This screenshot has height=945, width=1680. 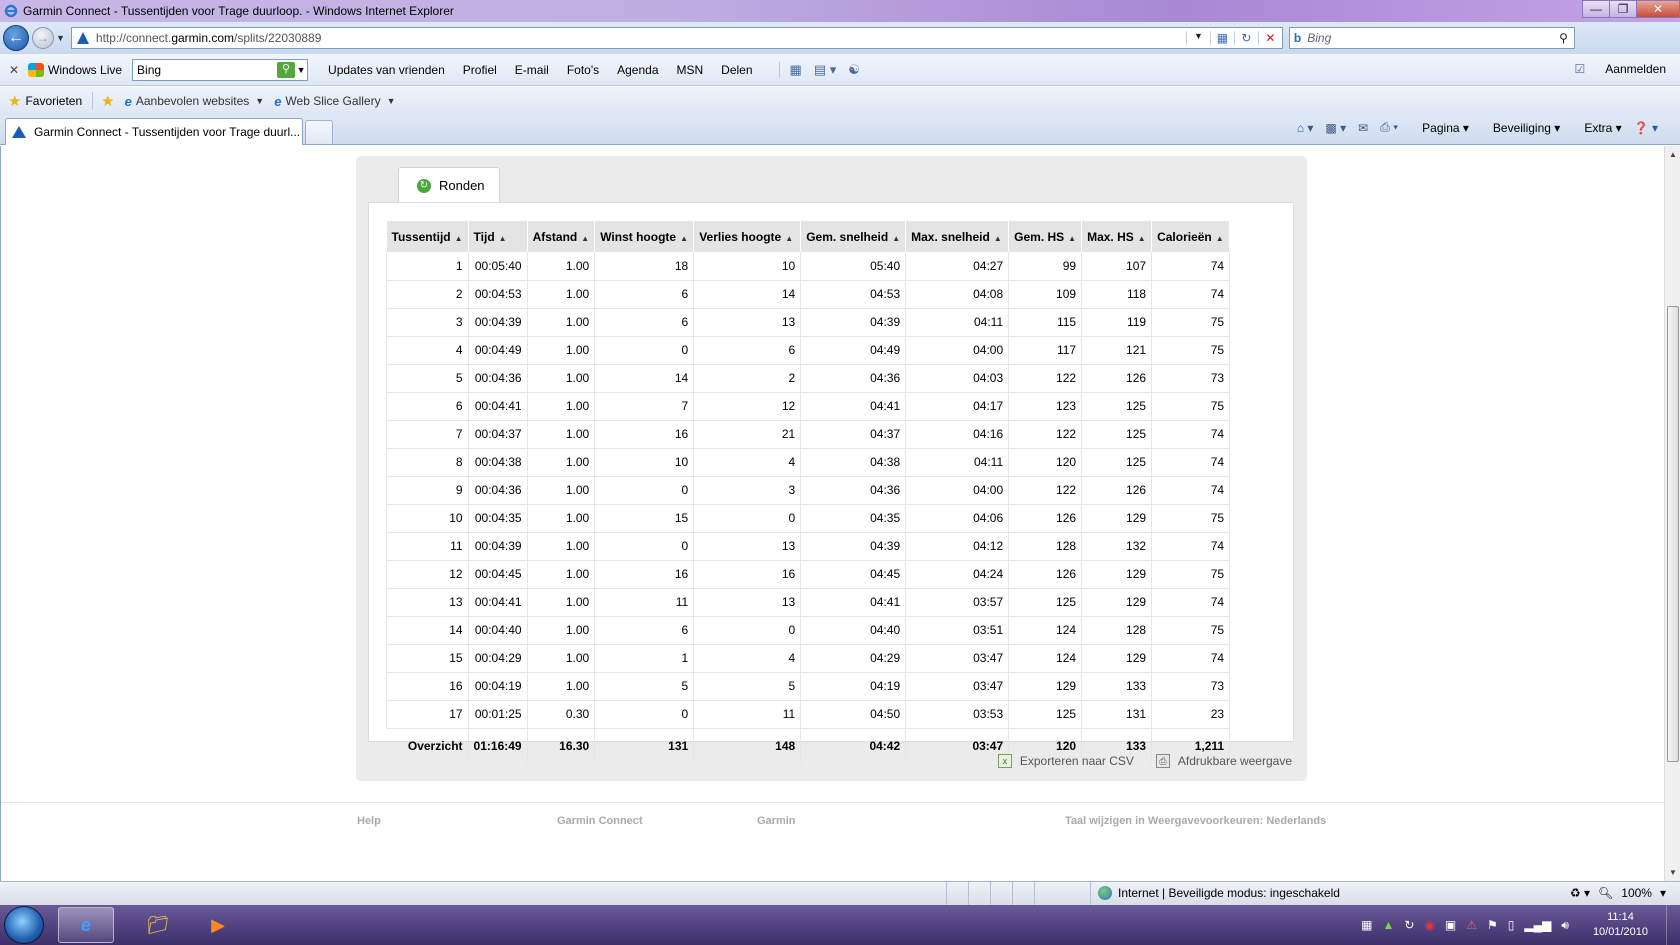 What do you see at coordinates (808, 546) in the screenshot?
I see `table-row: 11 00:04:39 1.00 0 13 04:39 04:12 128 132 74` at bounding box center [808, 546].